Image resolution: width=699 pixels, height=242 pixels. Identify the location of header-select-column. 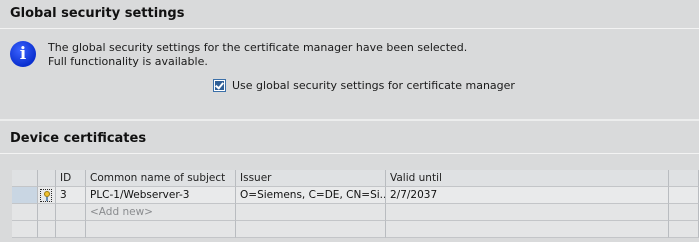
(25, 178).